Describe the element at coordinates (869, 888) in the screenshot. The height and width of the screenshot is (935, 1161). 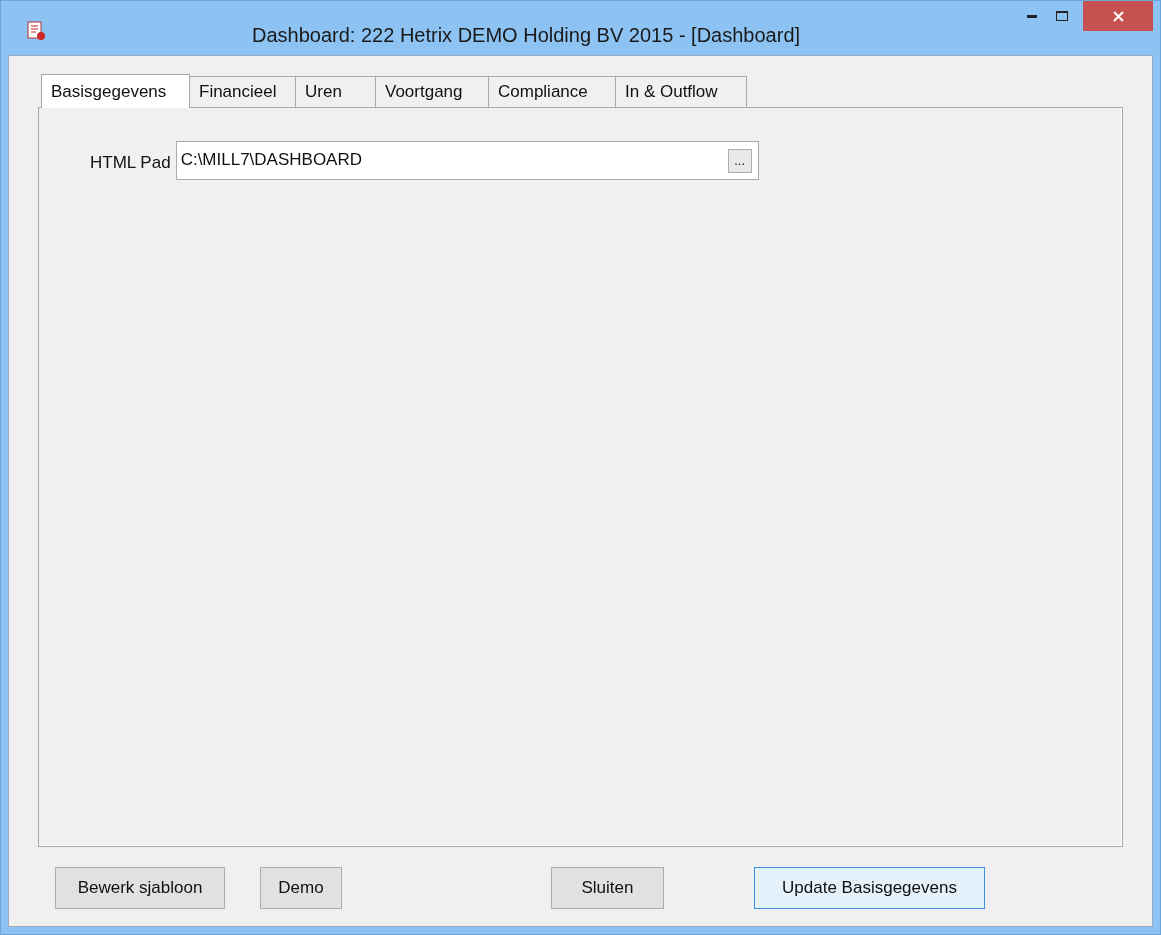
I see `dialog-button: Update Basisgegevens` at that location.